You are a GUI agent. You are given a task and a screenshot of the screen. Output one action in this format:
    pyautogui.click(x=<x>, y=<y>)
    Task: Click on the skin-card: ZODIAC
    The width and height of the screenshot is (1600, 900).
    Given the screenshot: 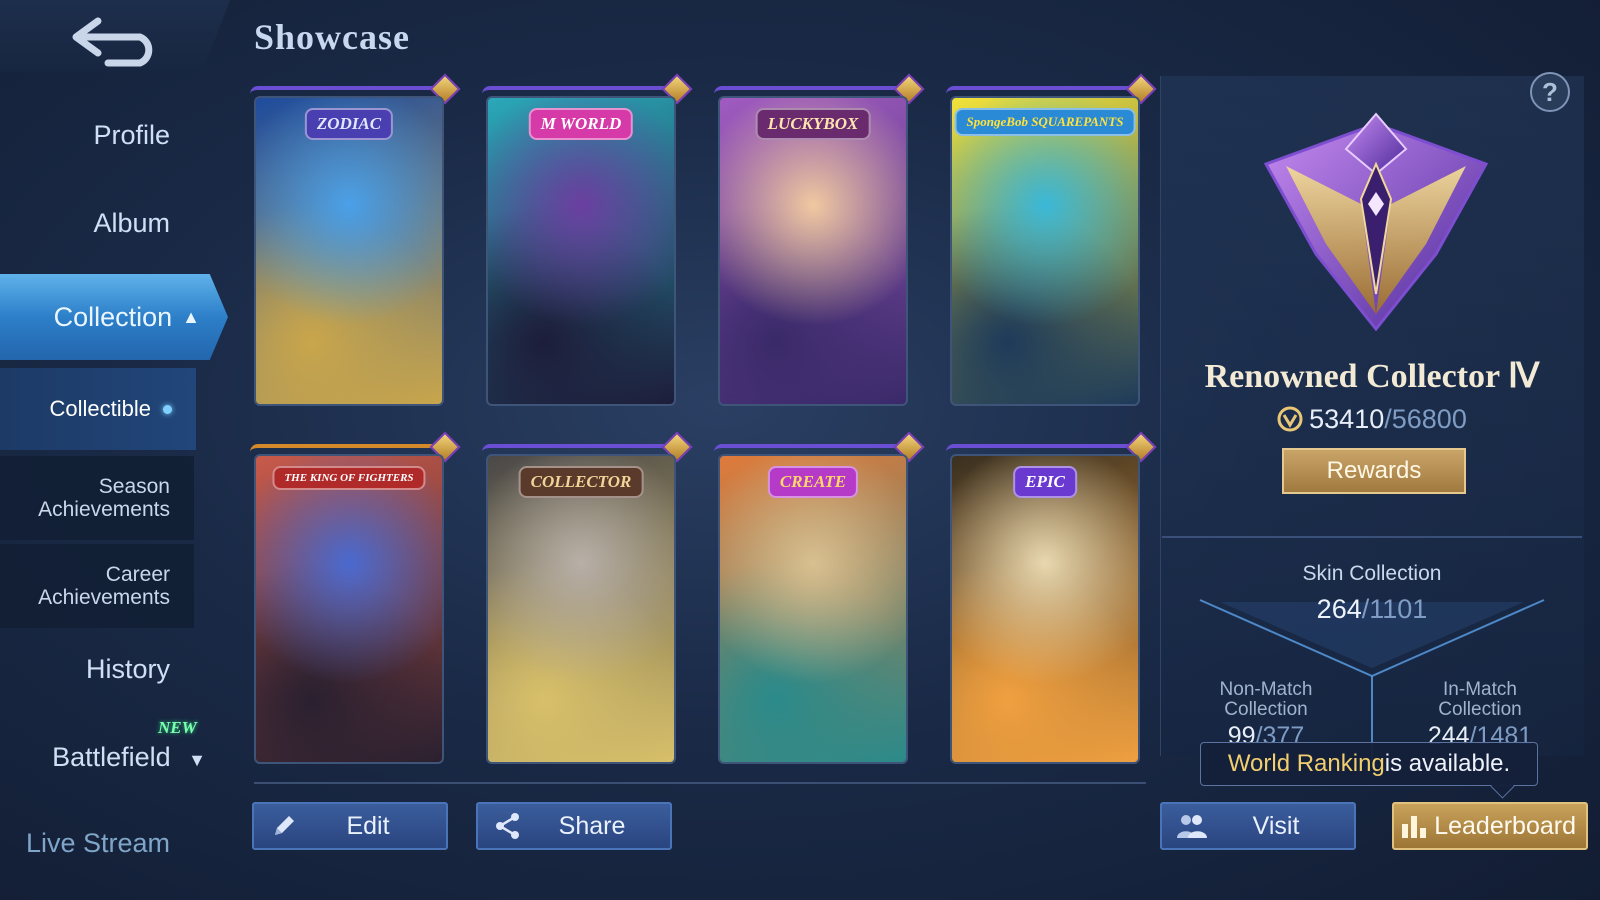 What is the action you would take?
    pyautogui.click(x=349, y=251)
    